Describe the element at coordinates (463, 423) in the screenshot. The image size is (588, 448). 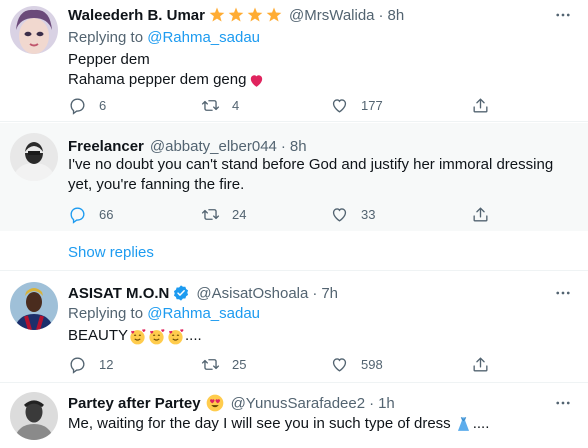
I see `dress-emoji-icon` at that location.